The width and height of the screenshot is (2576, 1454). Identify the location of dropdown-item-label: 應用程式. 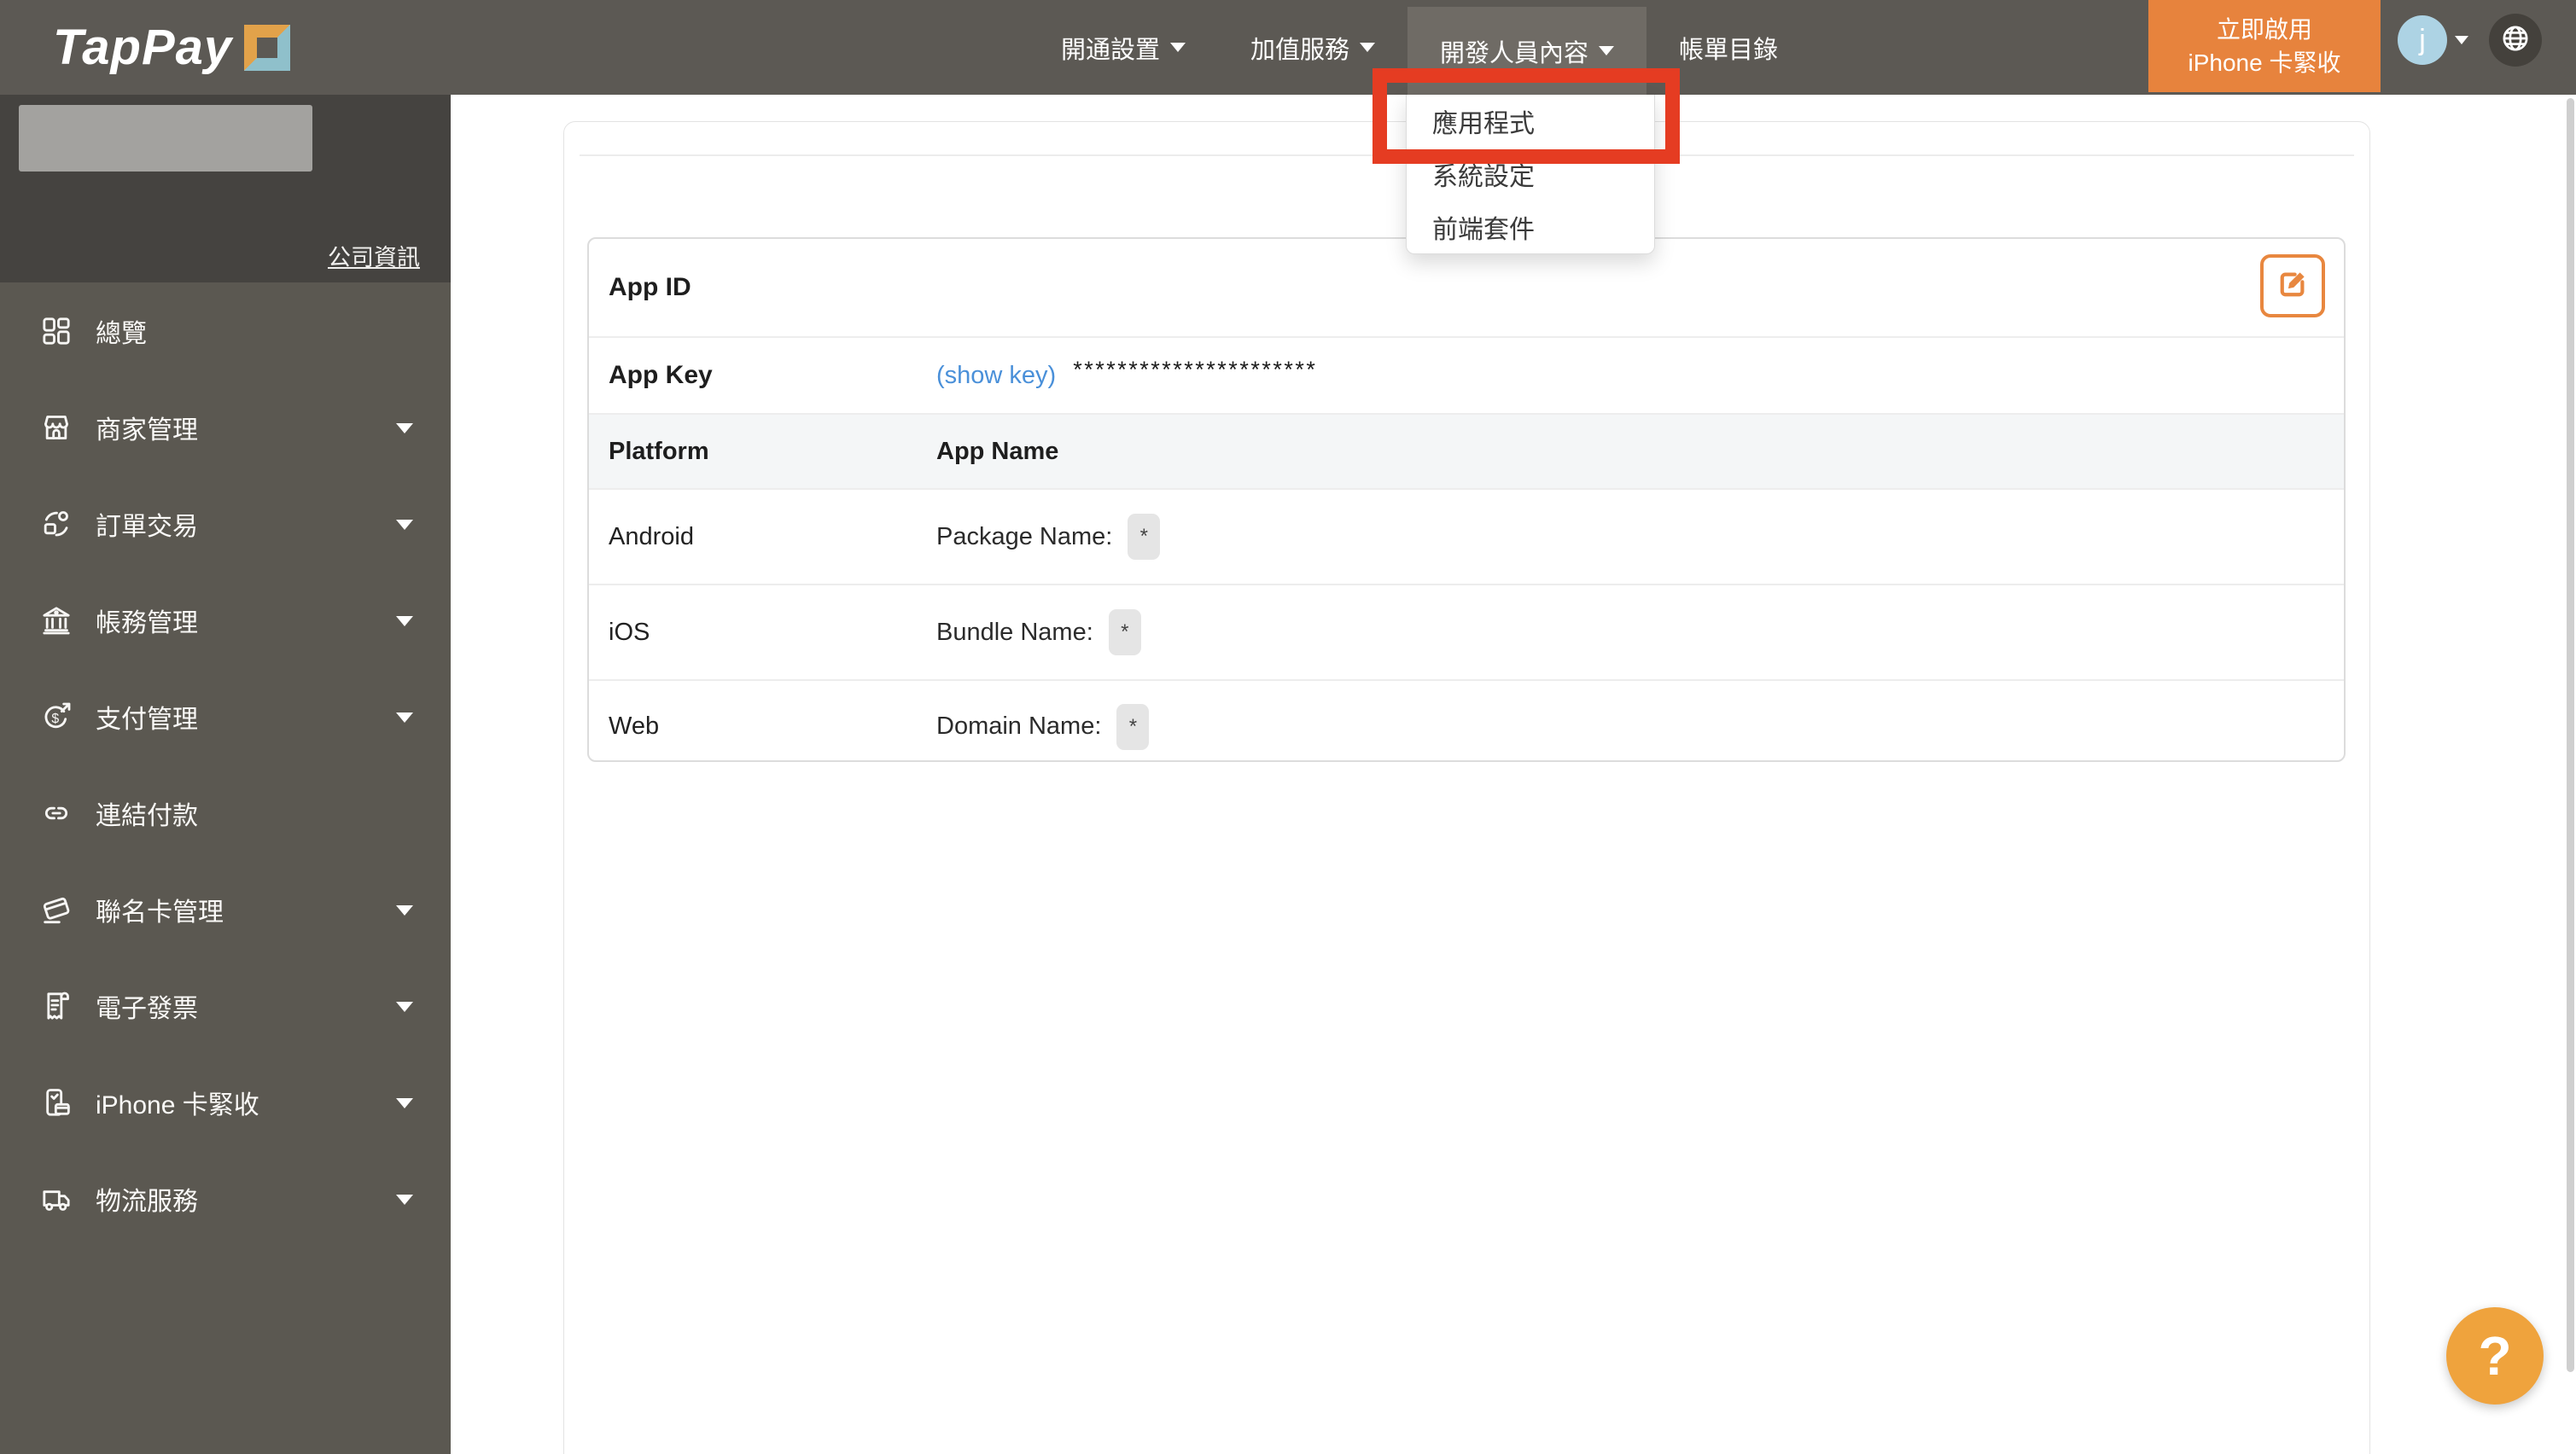
(1483, 124).